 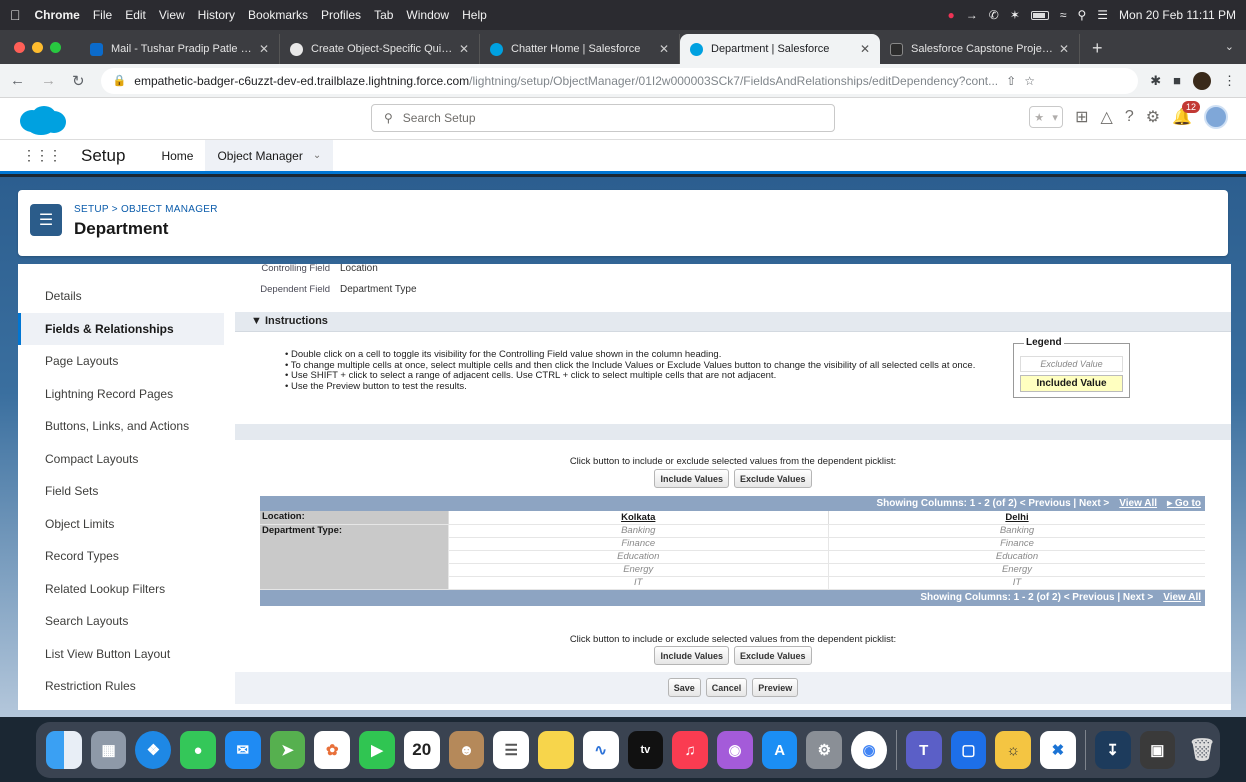 What do you see at coordinates (1046, 117) in the screenshot?
I see `favorites-button: ★ ▾` at bounding box center [1046, 117].